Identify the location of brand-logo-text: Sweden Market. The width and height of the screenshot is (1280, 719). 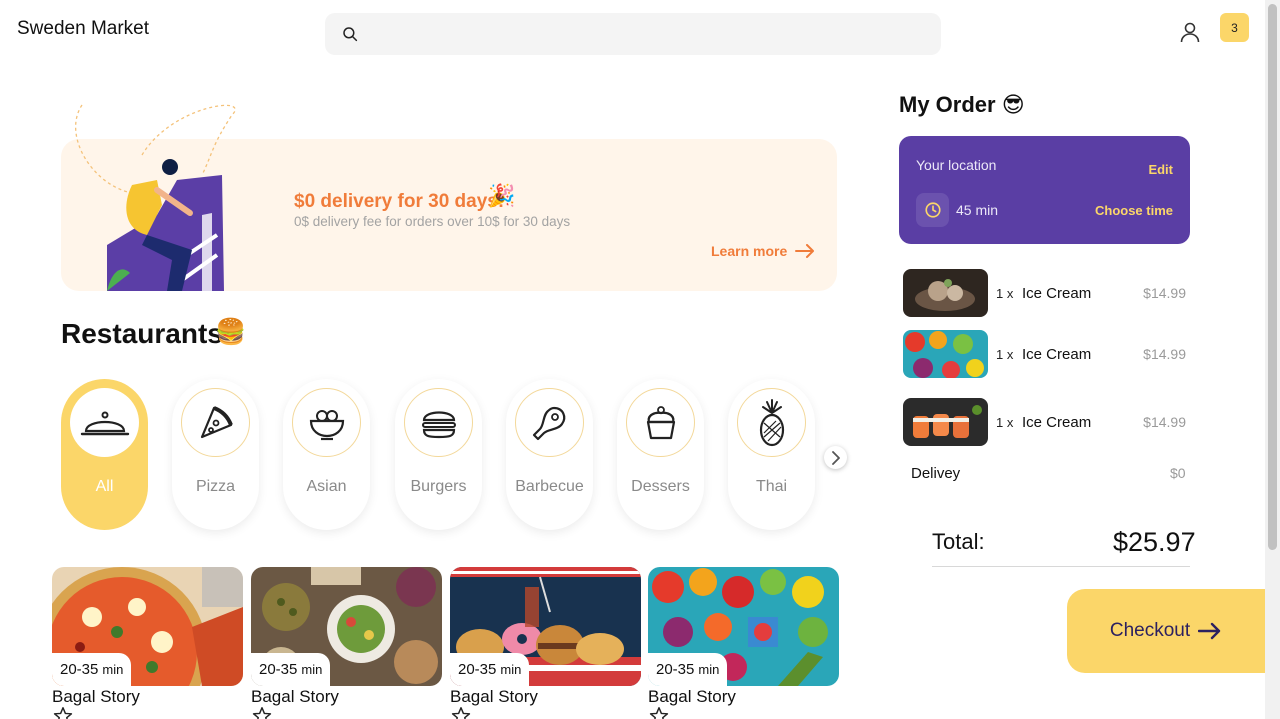
(83, 29).